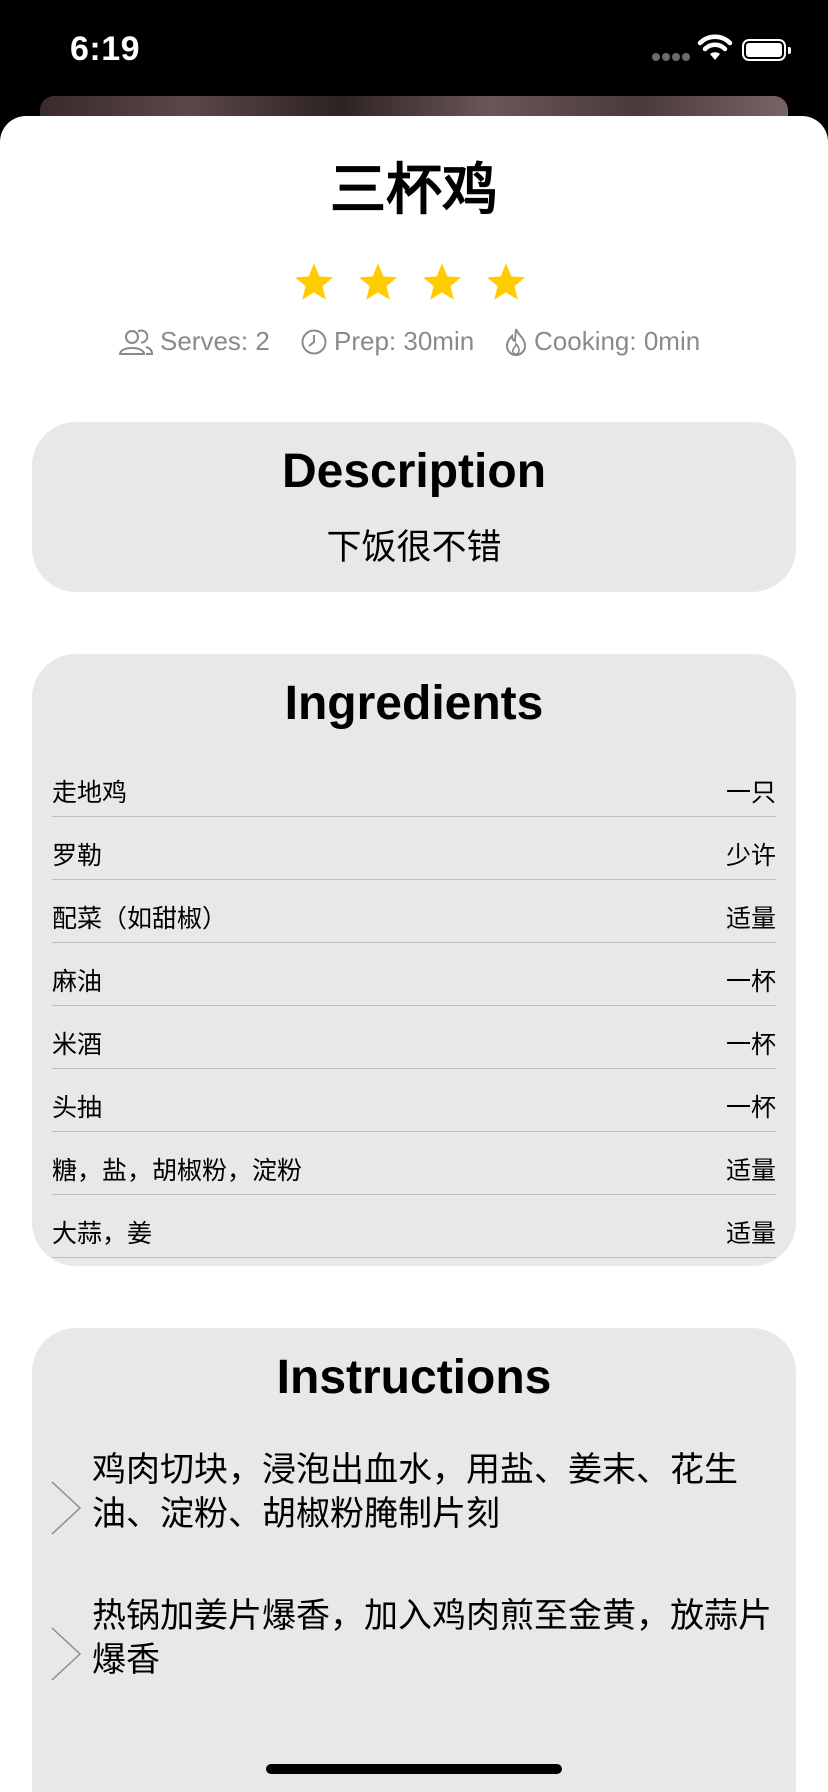 Image resolution: width=828 pixels, height=1792 pixels. Describe the element at coordinates (215, 341) in the screenshot. I see `serves-label: Serves: 2` at that location.